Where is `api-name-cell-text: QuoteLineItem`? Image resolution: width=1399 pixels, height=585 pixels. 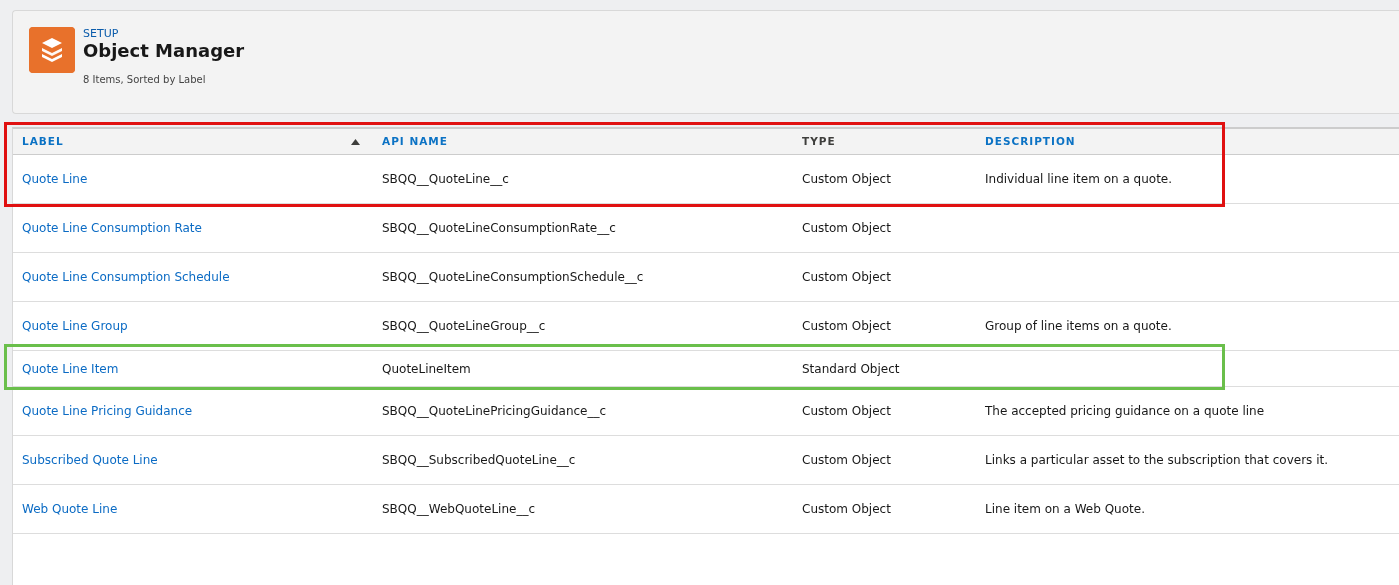 api-name-cell-text: QuoteLineItem is located at coordinates (426, 369).